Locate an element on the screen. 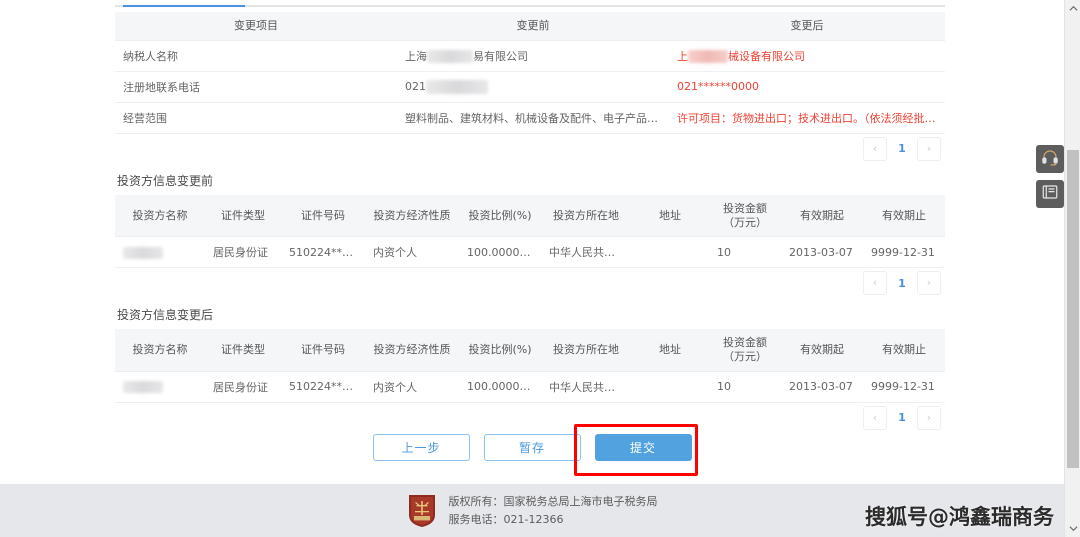 The width and height of the screenshot is (1080, 537). section-title-investor-after: 投资方信息变更后 is located at coordinates (165, 315).